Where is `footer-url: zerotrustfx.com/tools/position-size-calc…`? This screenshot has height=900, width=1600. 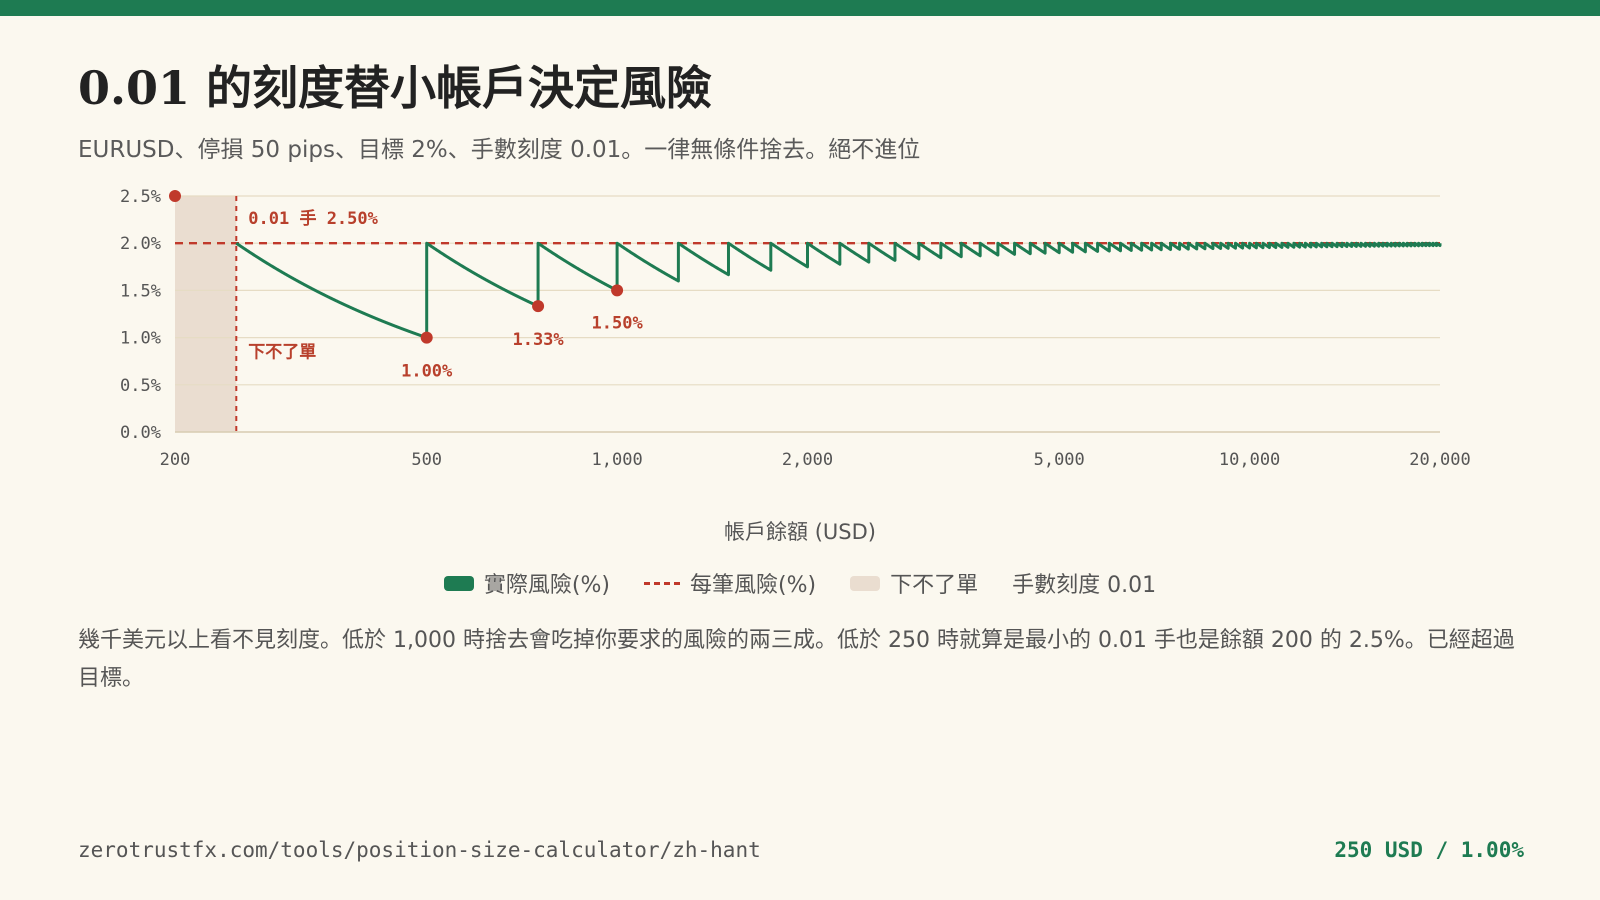 footer-url: zerotrustfx.com/tools/position-size-calc… is located at coordinates (419, 850).